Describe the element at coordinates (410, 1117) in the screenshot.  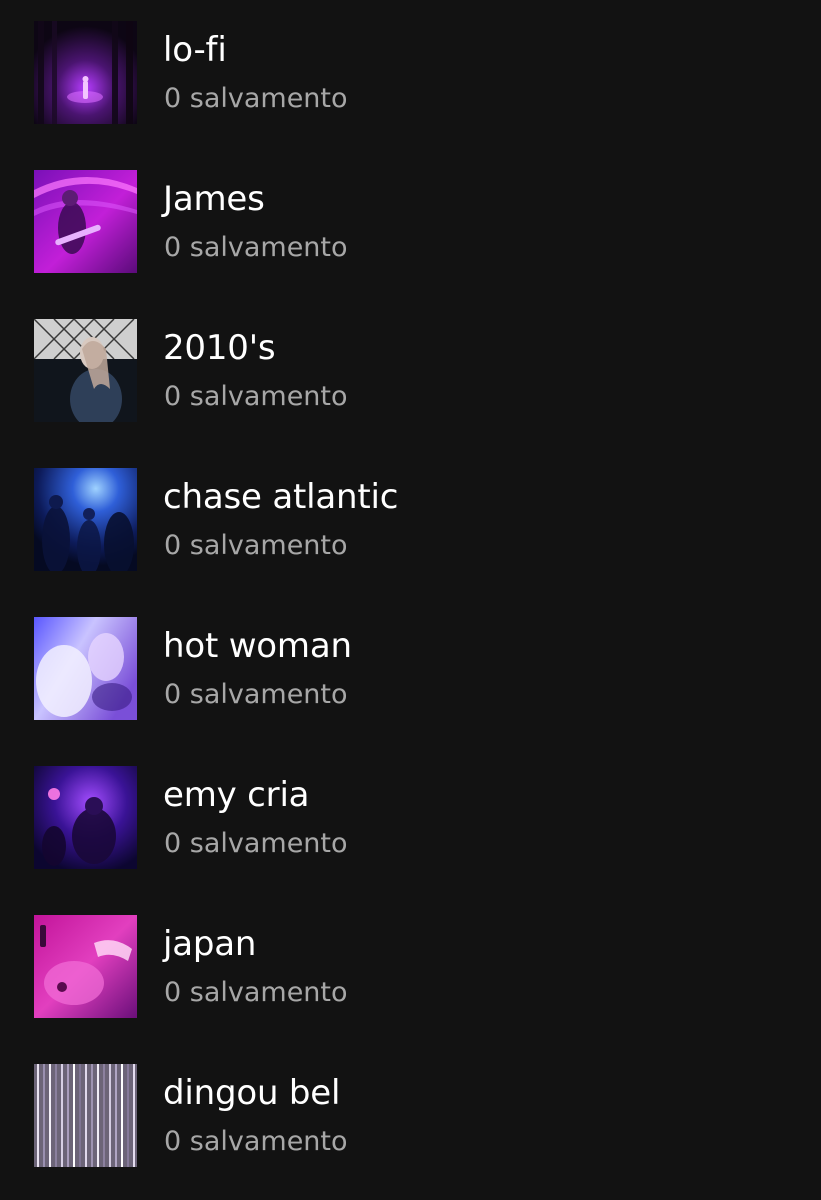
I see `playlist-item-dingou-bel: dingou bel 0 salvamento` at that location.